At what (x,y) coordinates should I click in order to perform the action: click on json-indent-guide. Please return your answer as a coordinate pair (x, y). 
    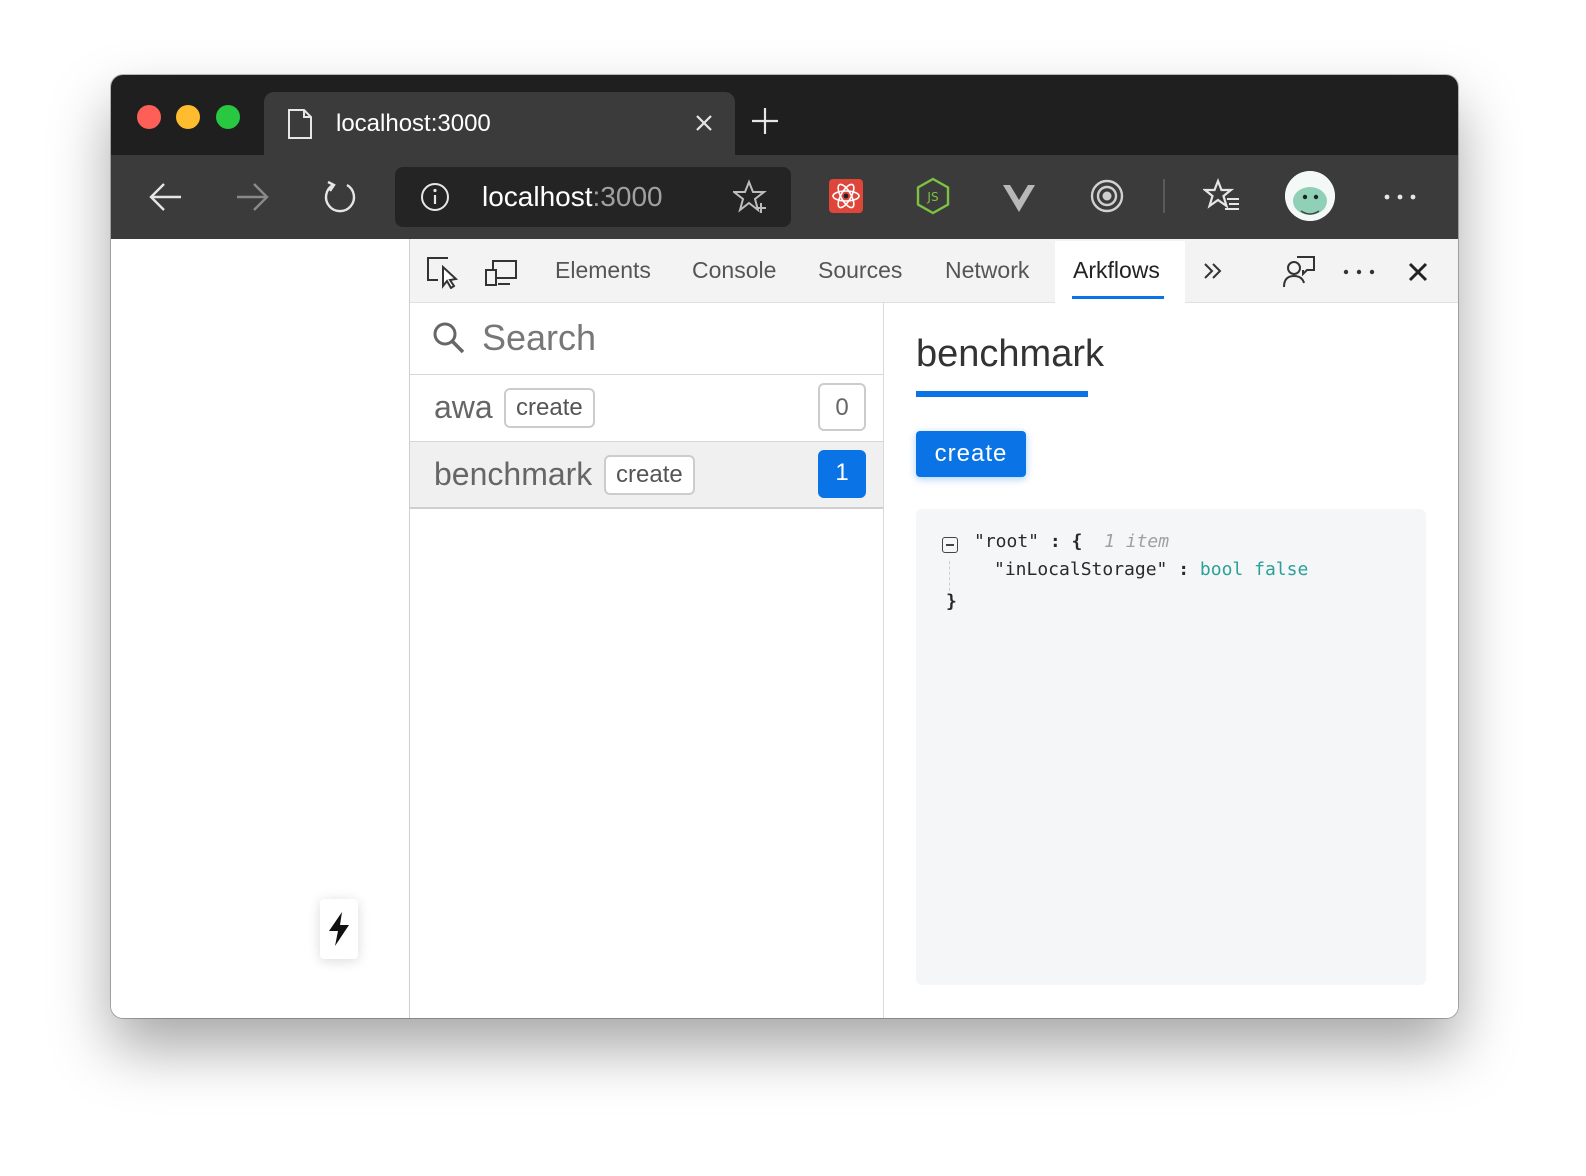
    Looking at the image, I should click on (949, 576).